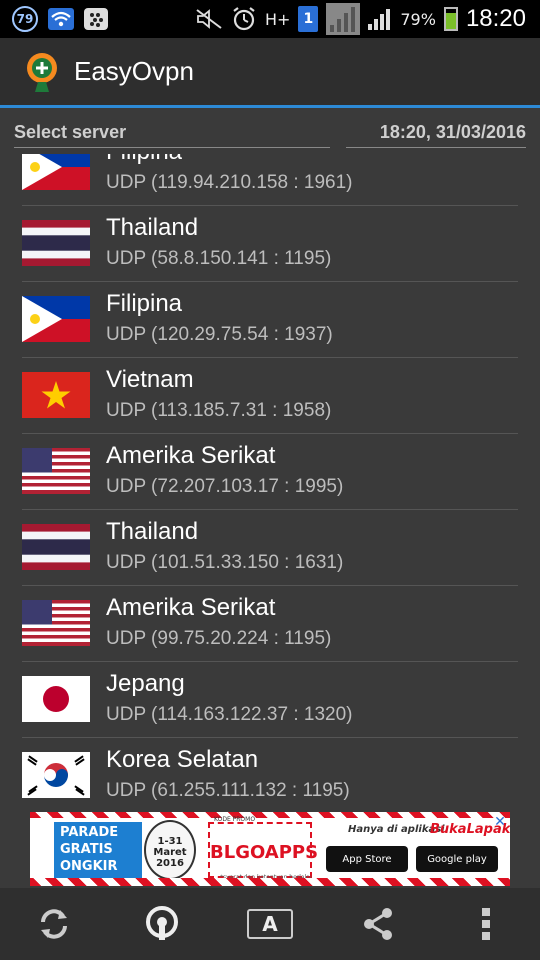 This screenshot has height=960, width=540. What do you see at coordinates (150, 379) in the screenshot?
I see `server-country: Vietnam` at bounding box center [150, 379].